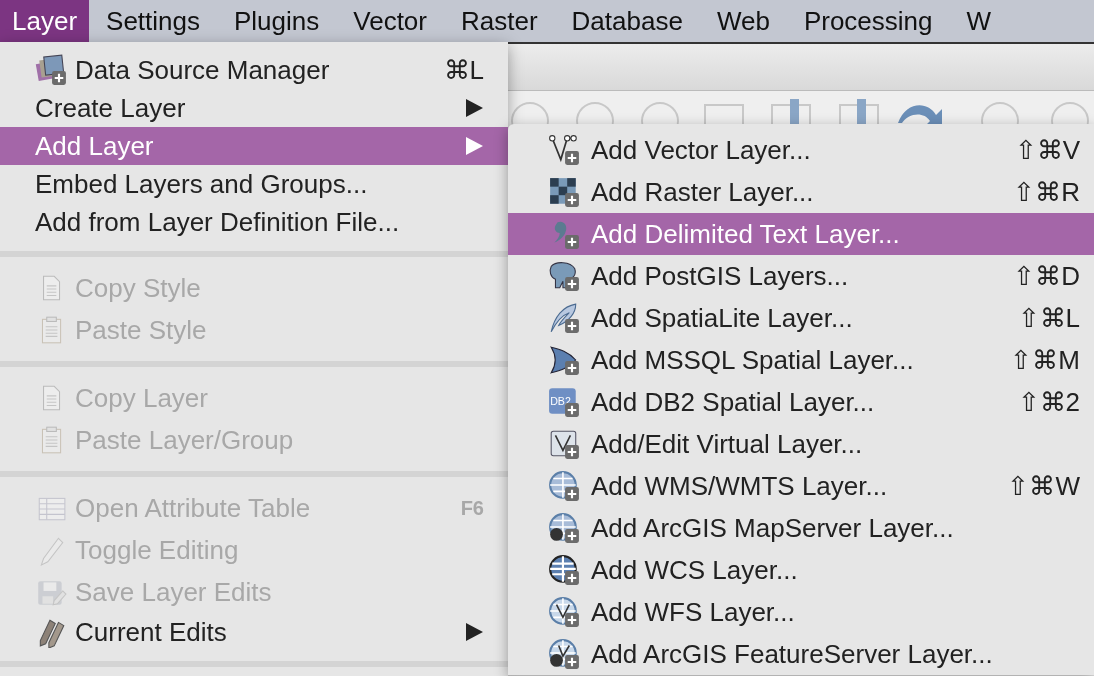 The height and width of the screenshot is (676, 1094). What do you see at coordinates (627, 21) in the screenshot?
I see `menu-bar-item: Database` at bounding box center [627, 21].